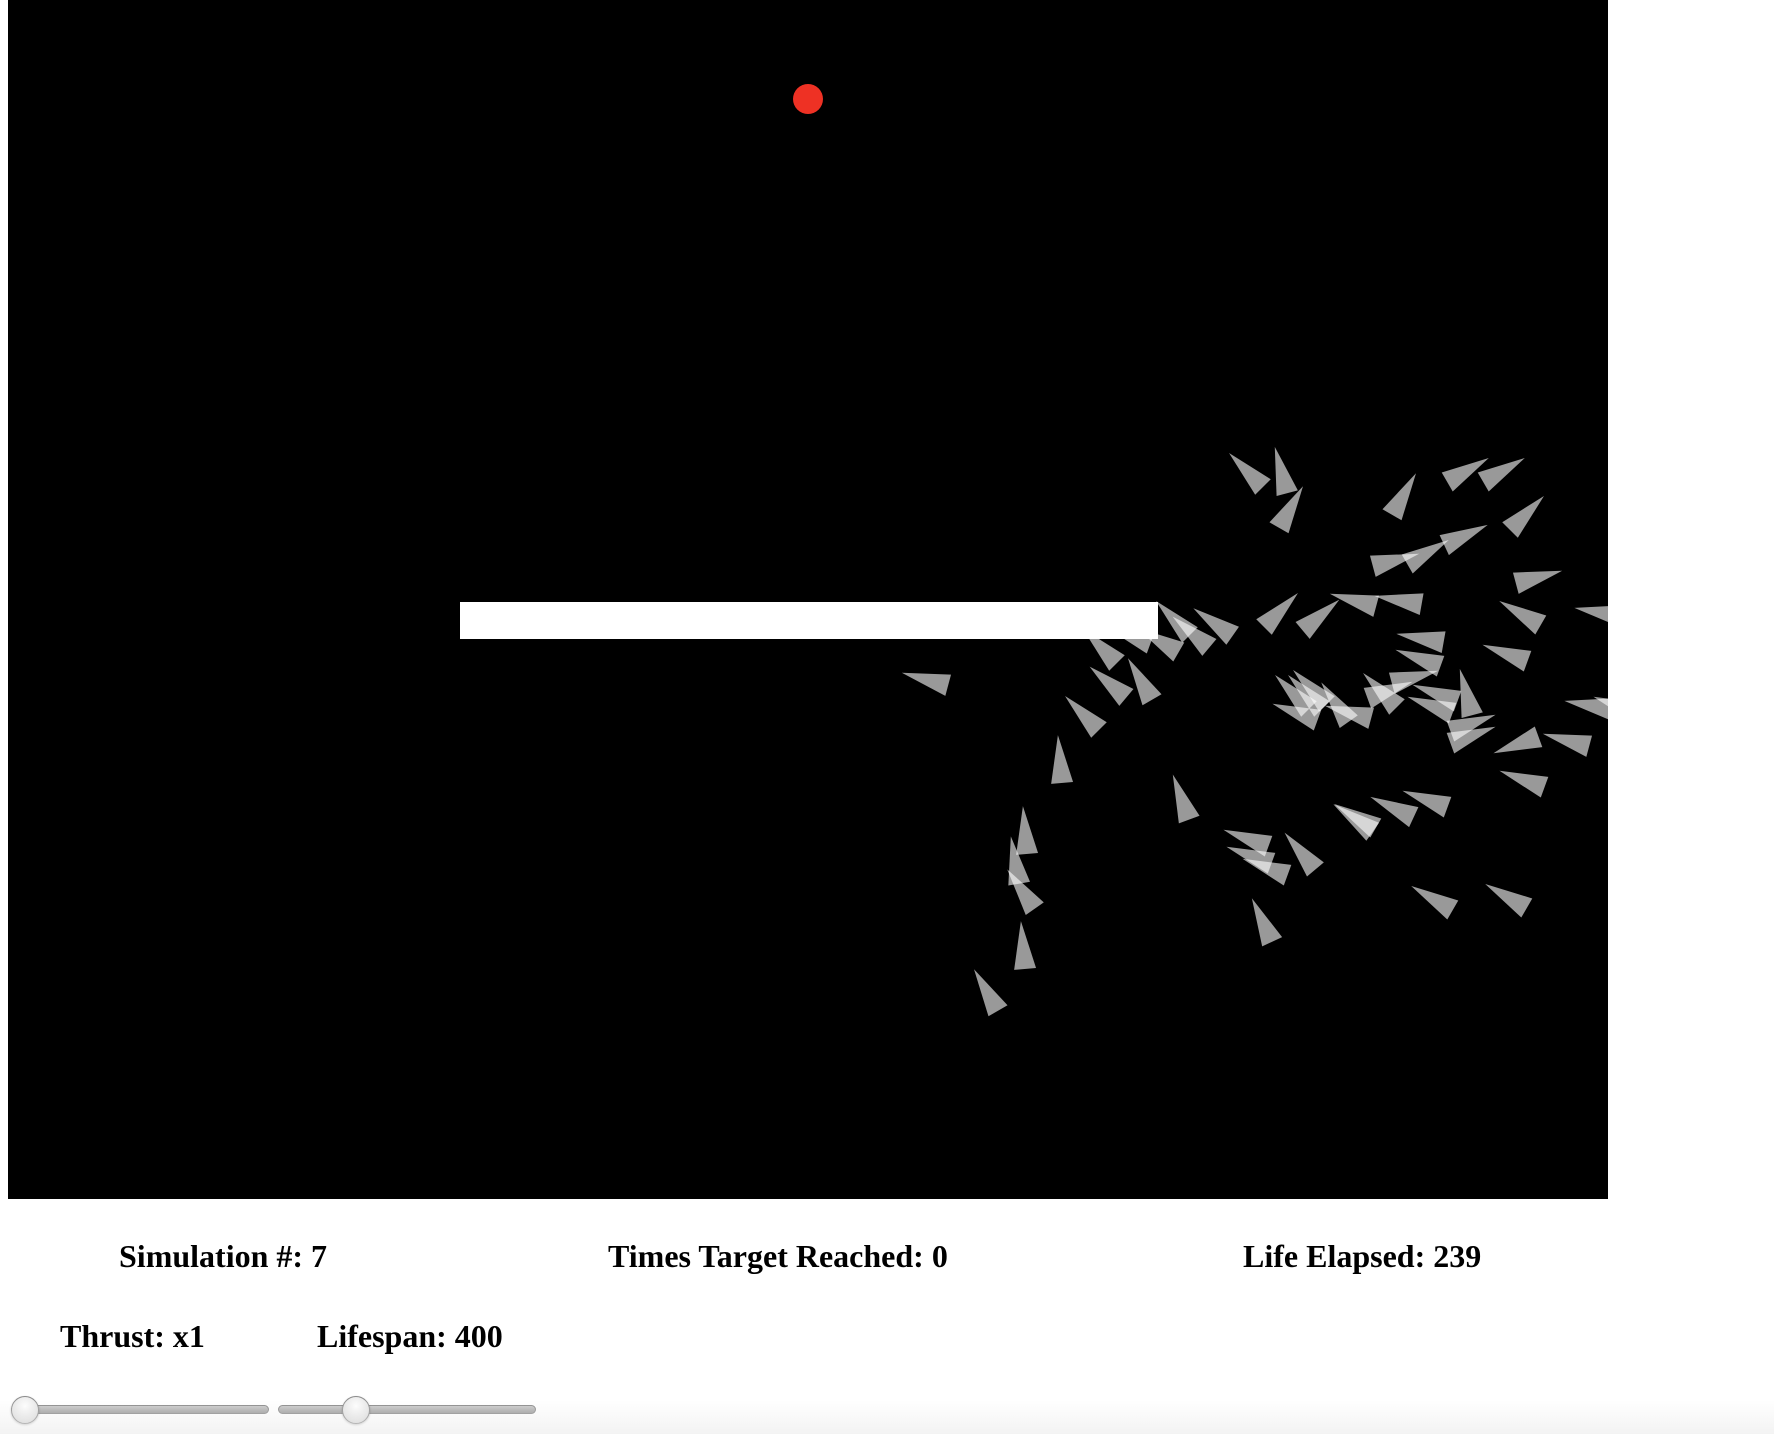  What do you see at coordinates (778, 1256) in the screenshot?
I see `times-target-reached: Times Target Reached: 0` at bounding box center [778, 1256].